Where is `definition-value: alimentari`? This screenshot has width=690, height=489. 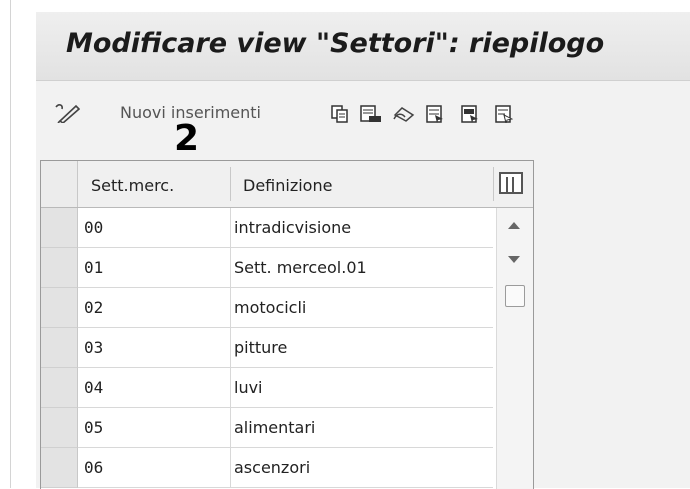
definition-value: alimentari is located at coordinates (275, 427).